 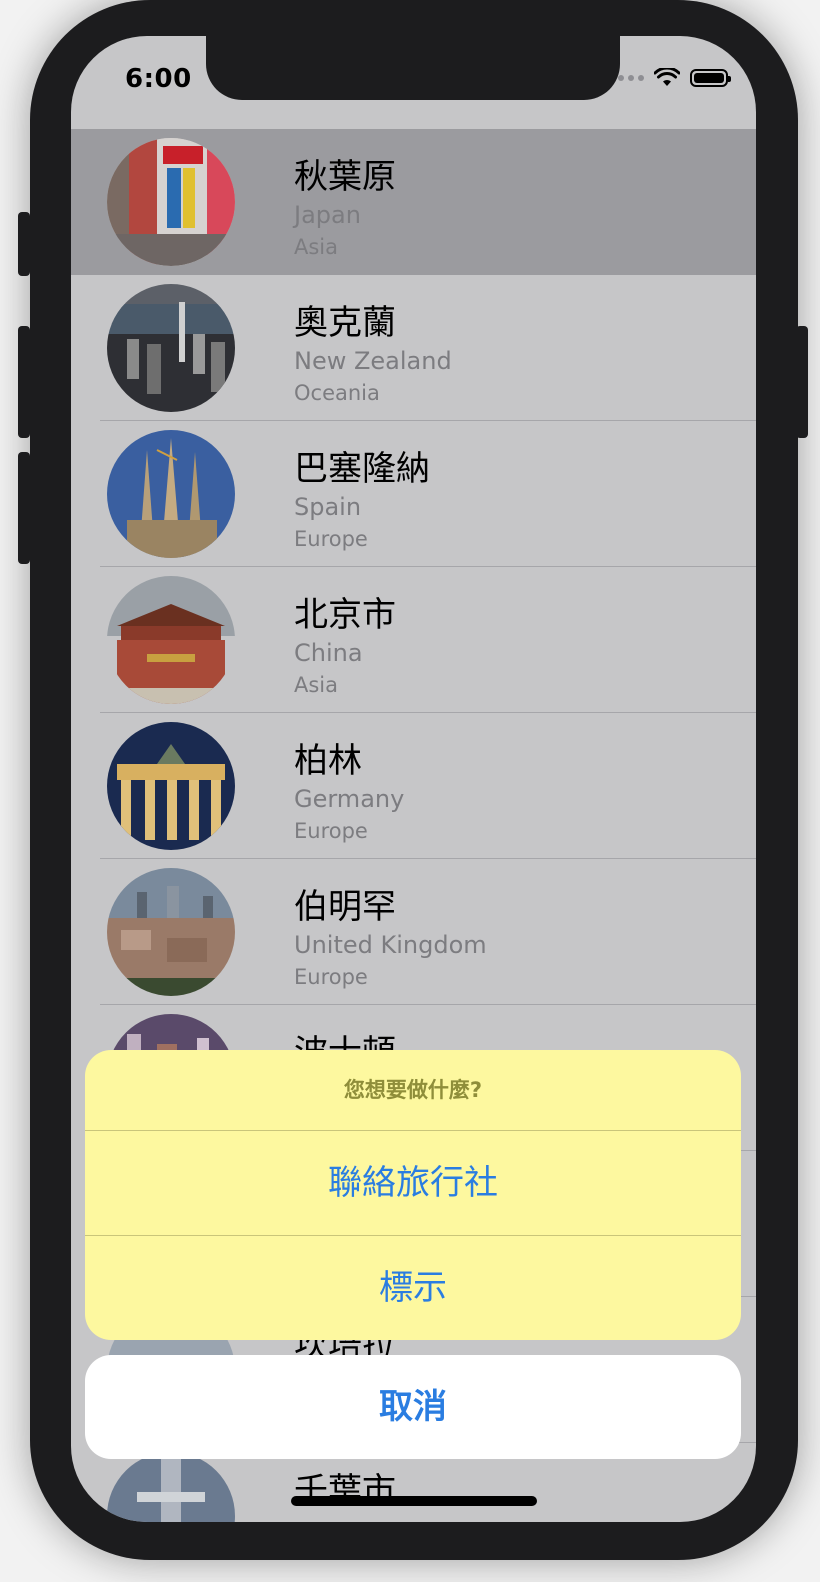 What do you see at coordinates (413, 1407) in the screenshot?
I see `cancel-button: 取消` at bounding box center [413, 1407].